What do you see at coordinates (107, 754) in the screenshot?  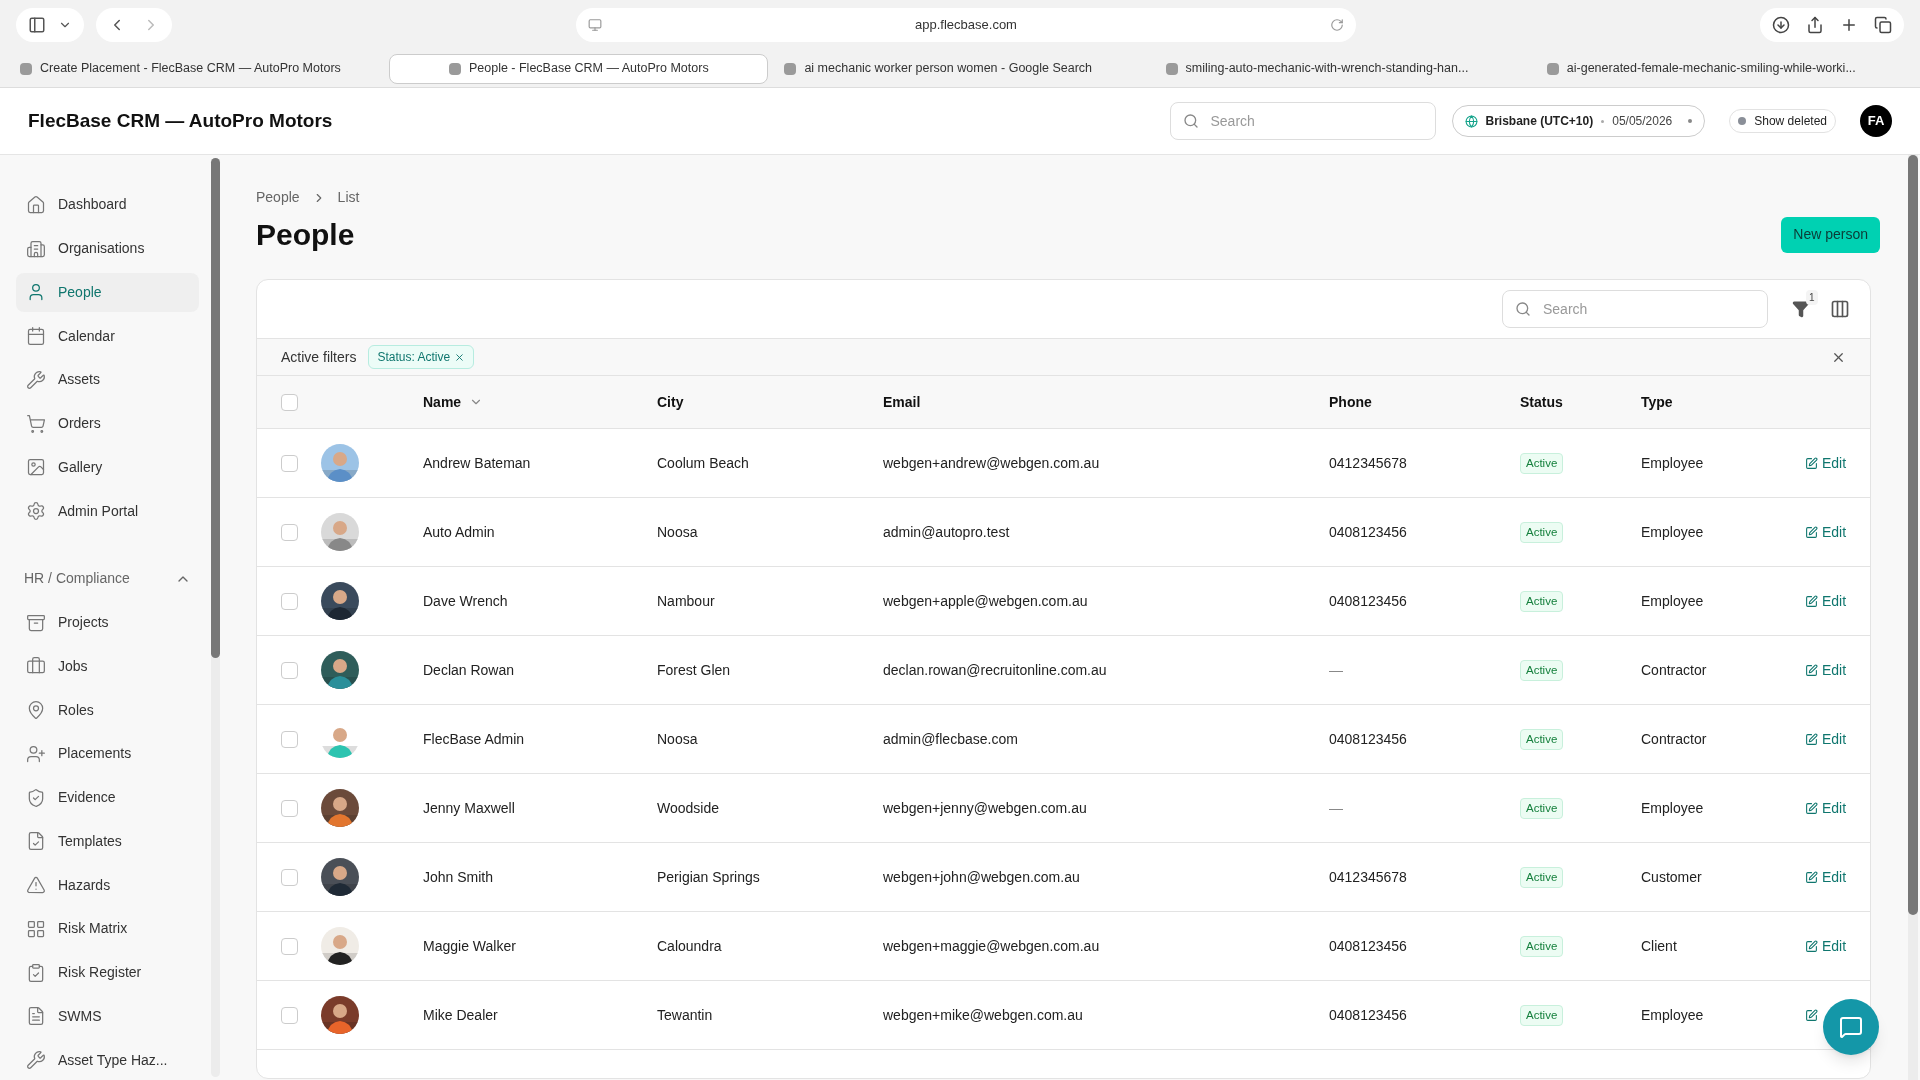 I see `sidebar-item: Placements` at bounding box center [107, 754].